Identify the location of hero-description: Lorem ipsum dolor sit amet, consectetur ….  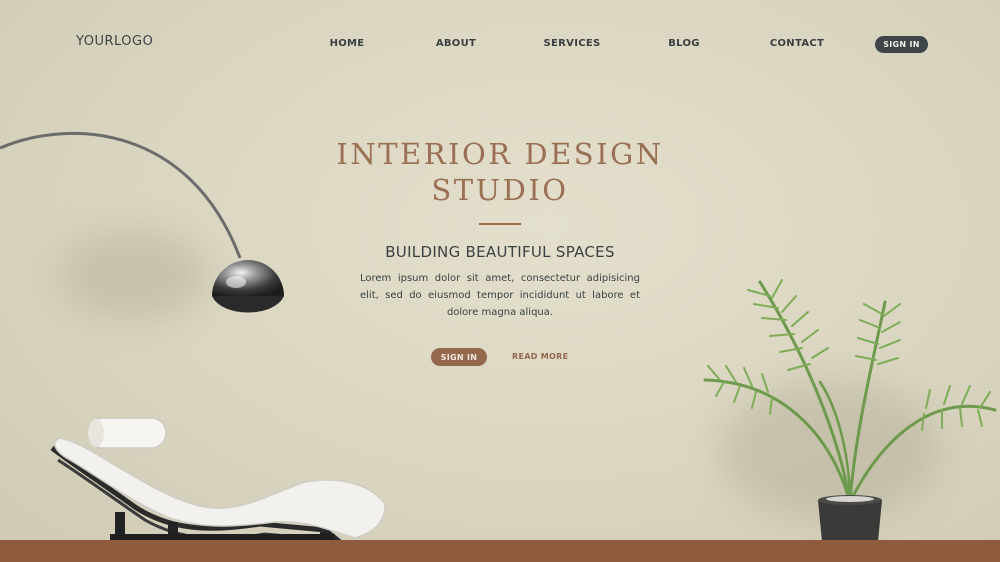
(500, 295).